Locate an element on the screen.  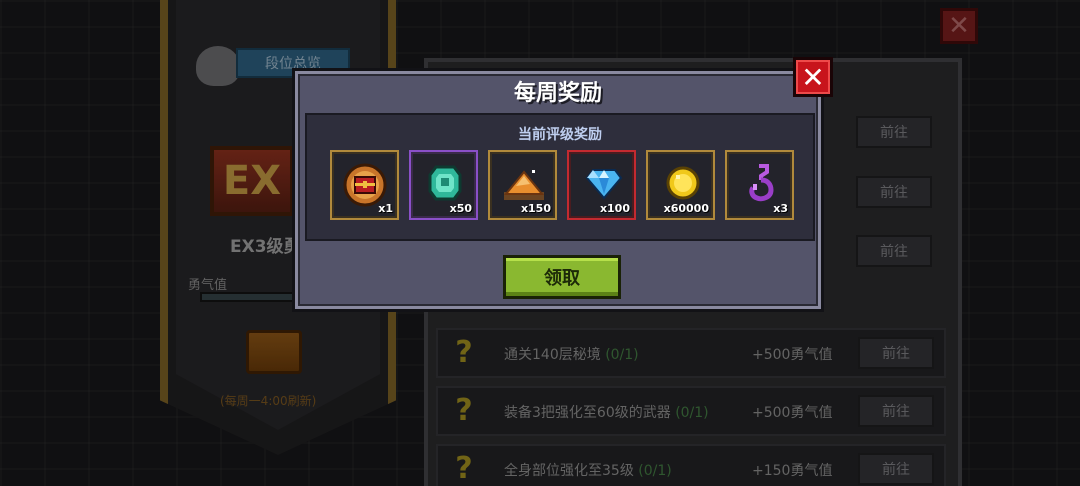
close-icon: ✕ is located at coordinates (813, 77).